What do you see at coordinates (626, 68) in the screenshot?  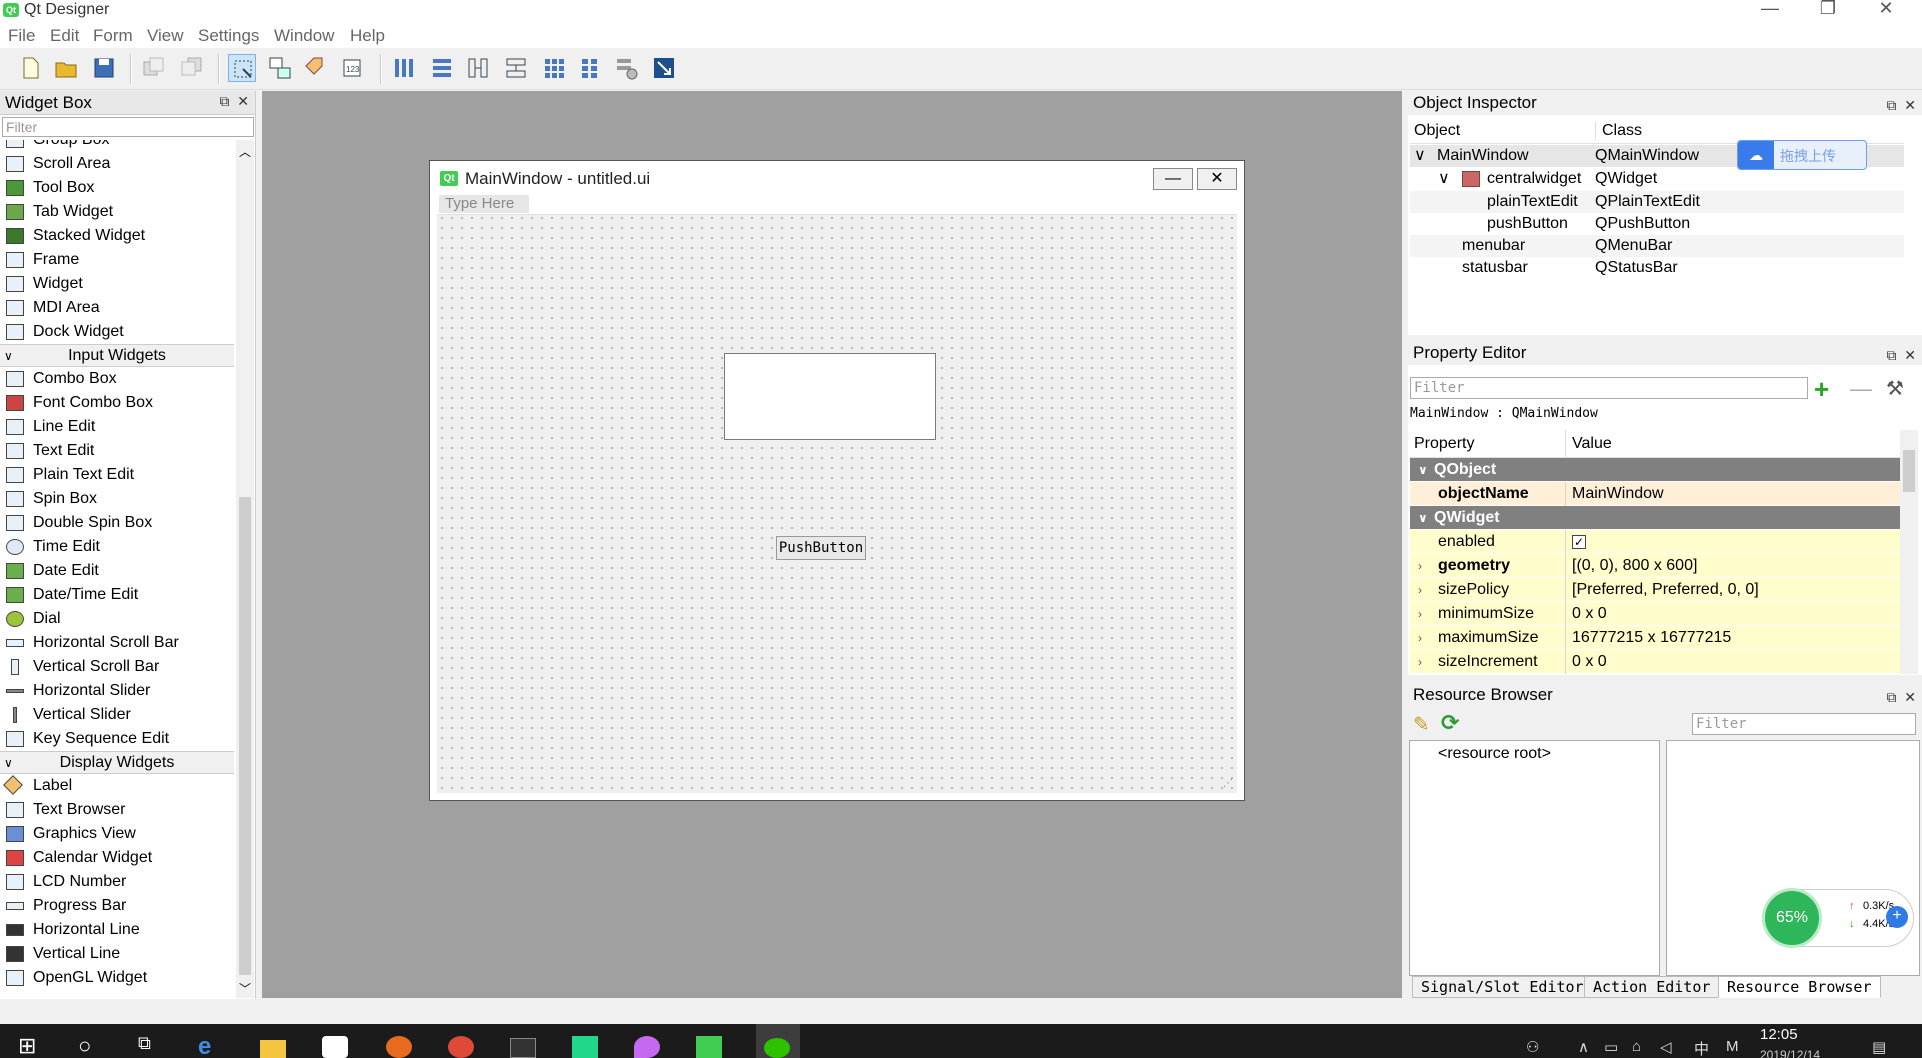 I see `break-layout-icon` at bounding box center [626, 68].